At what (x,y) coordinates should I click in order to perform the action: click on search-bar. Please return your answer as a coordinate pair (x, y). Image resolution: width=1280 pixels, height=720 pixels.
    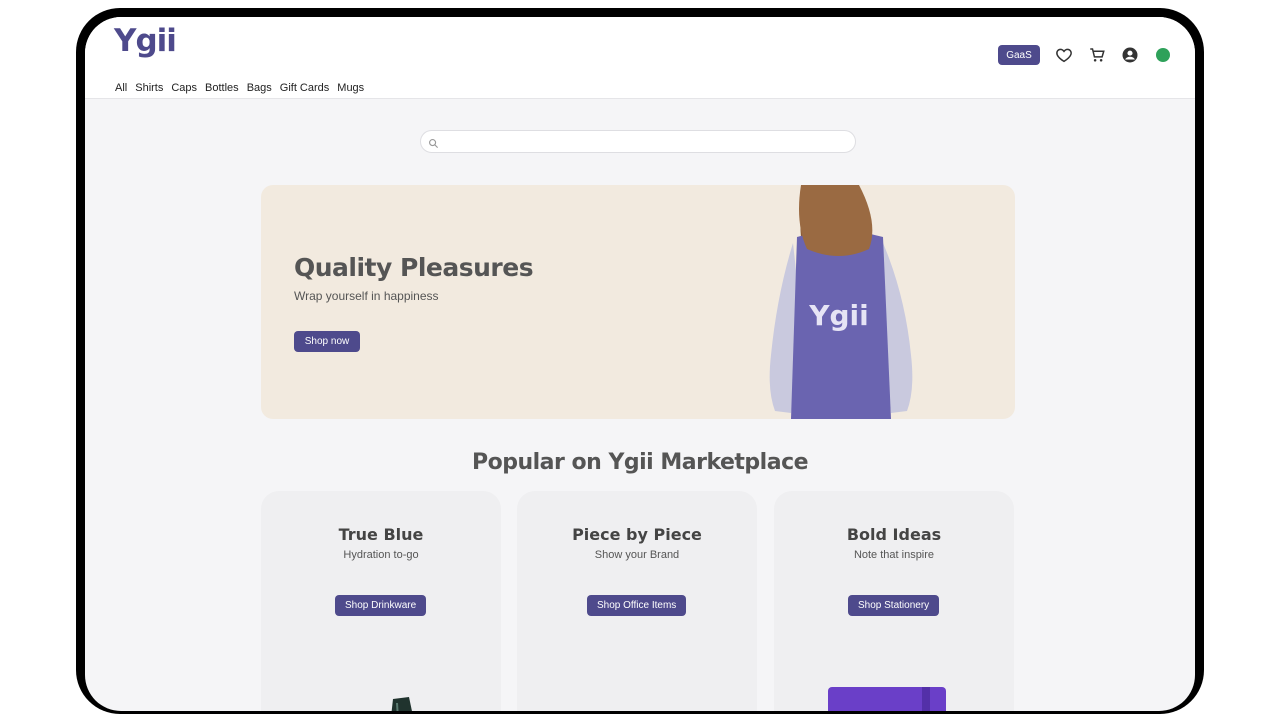
    Looking at the image, I should click on (638, 141).